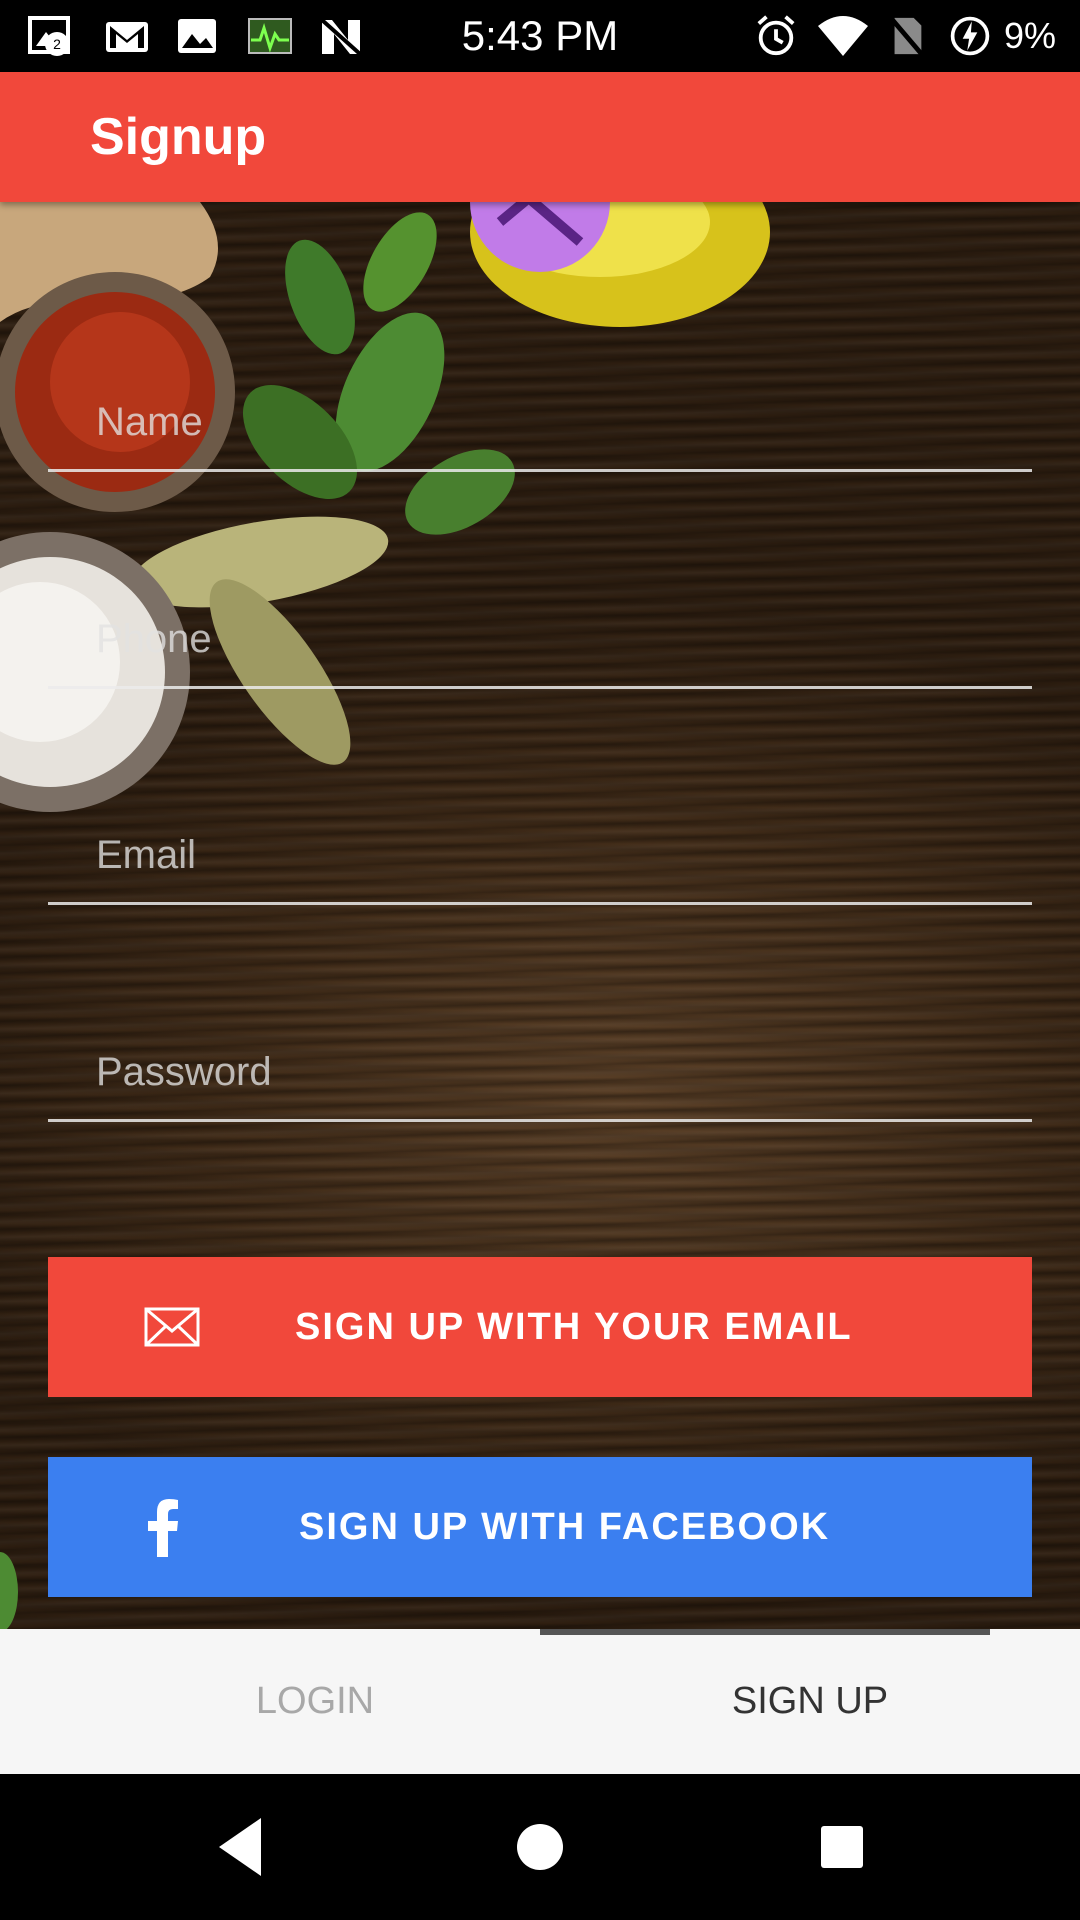 This screenshot has width=1080, height=1920. What do you see at coordinates (163, 1528) in the screenshot?
I see `facebook-icon` at bounding box center [163, 1528].